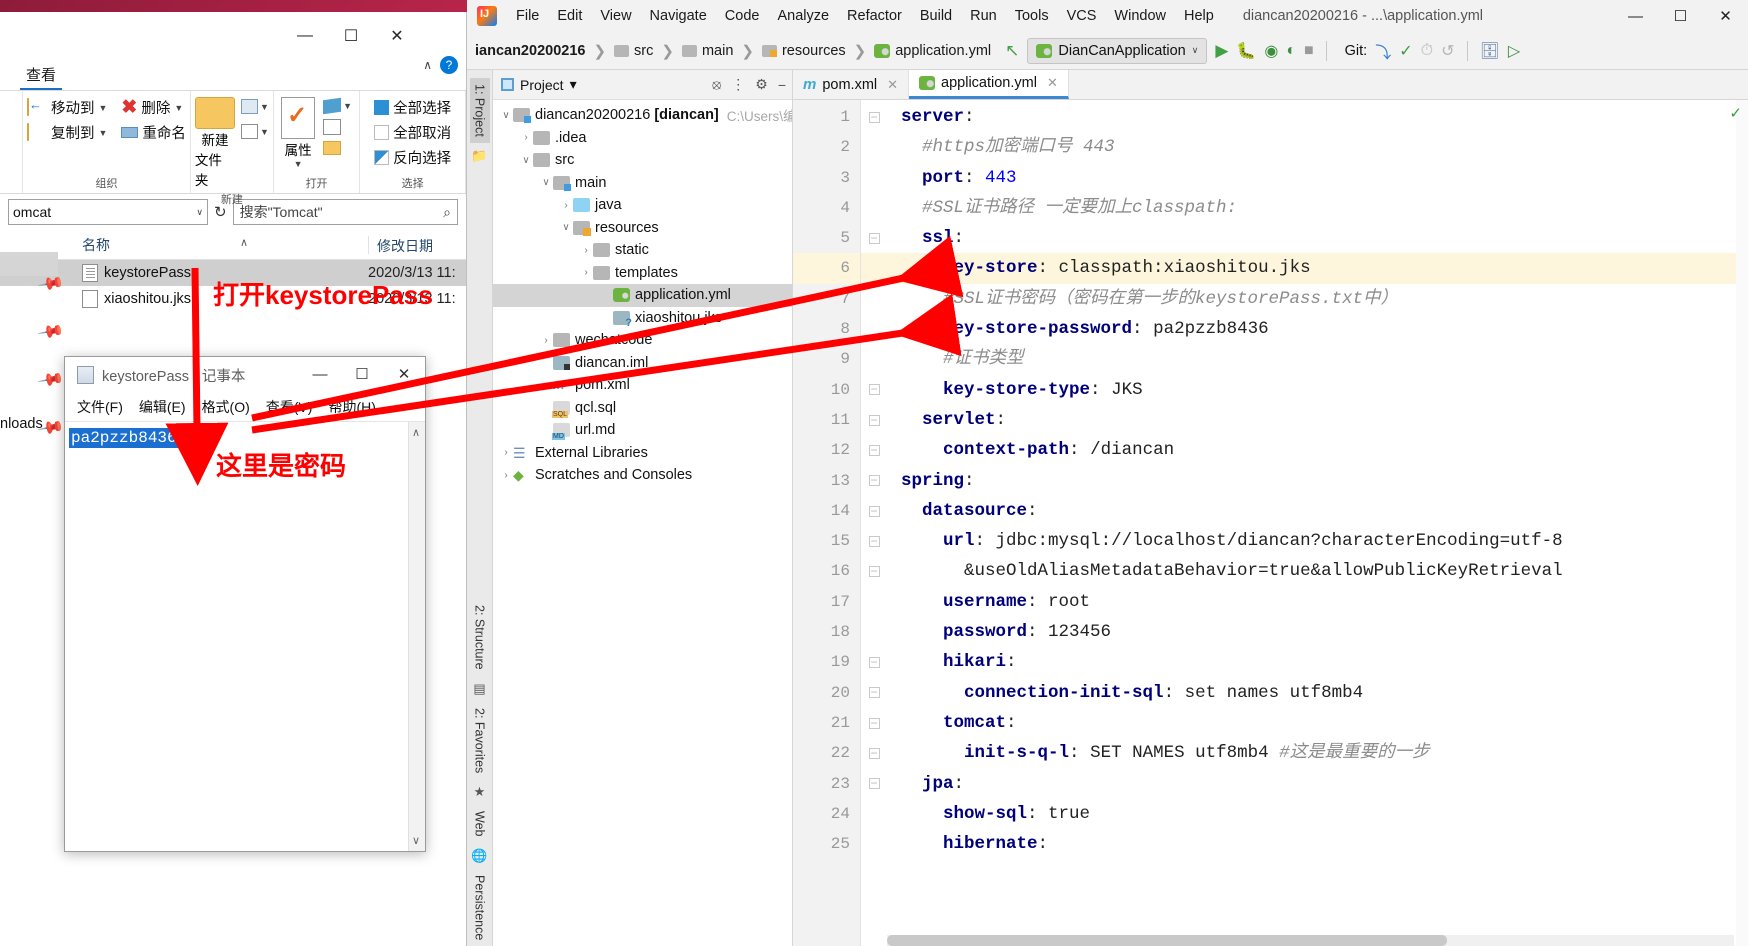 The image size is (1748, 946). What do you see at coordinates (642, 318) in the screenshot?
I see `tree-node: xiaoshitou.jks` at bounding box center [642, 318].